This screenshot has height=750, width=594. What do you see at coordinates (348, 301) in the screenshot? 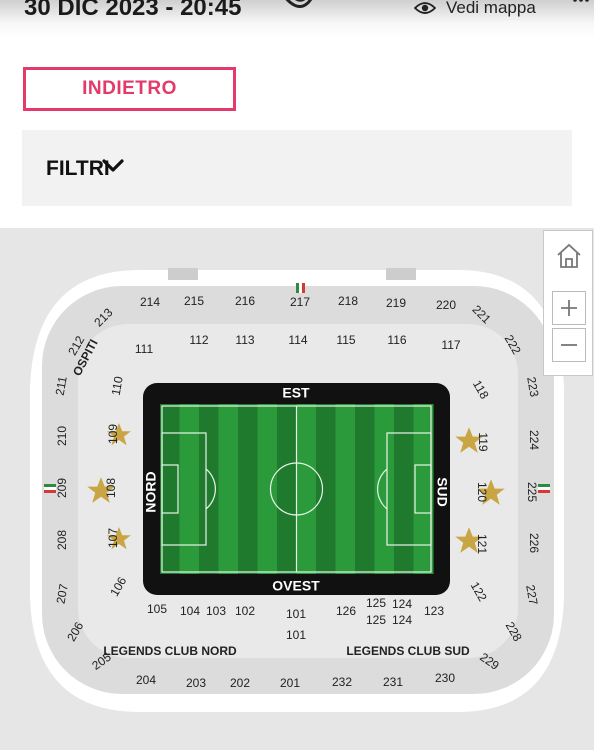
I see `section-218: 218` at bounding box center [348, 301].